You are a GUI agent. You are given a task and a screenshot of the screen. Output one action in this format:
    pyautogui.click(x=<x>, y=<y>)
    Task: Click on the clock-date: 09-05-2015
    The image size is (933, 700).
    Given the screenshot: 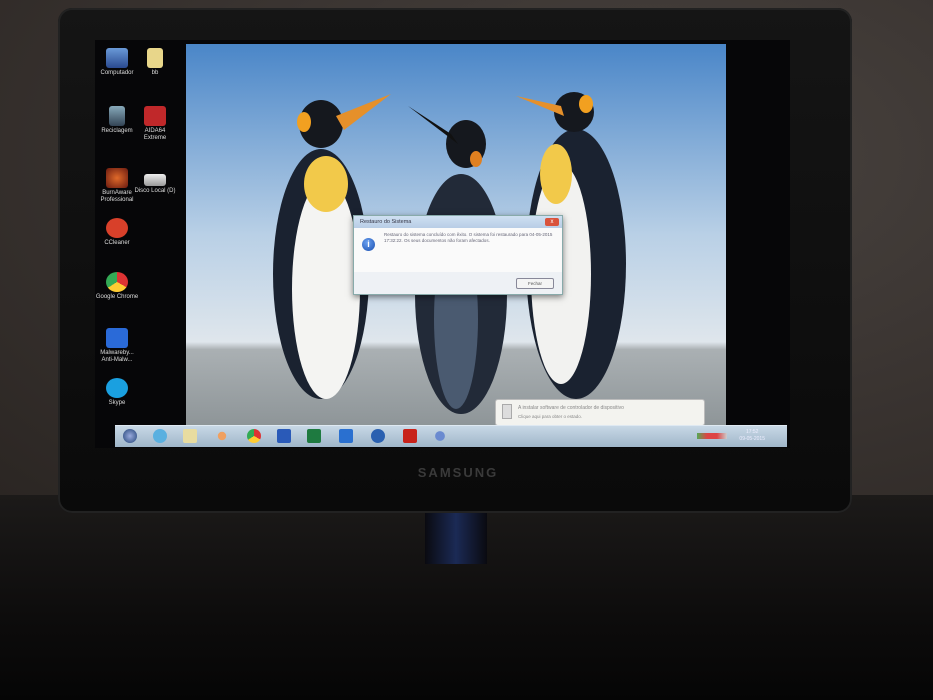 What is the action you would take?
    pyautogui.click(x=752, y=439)
    